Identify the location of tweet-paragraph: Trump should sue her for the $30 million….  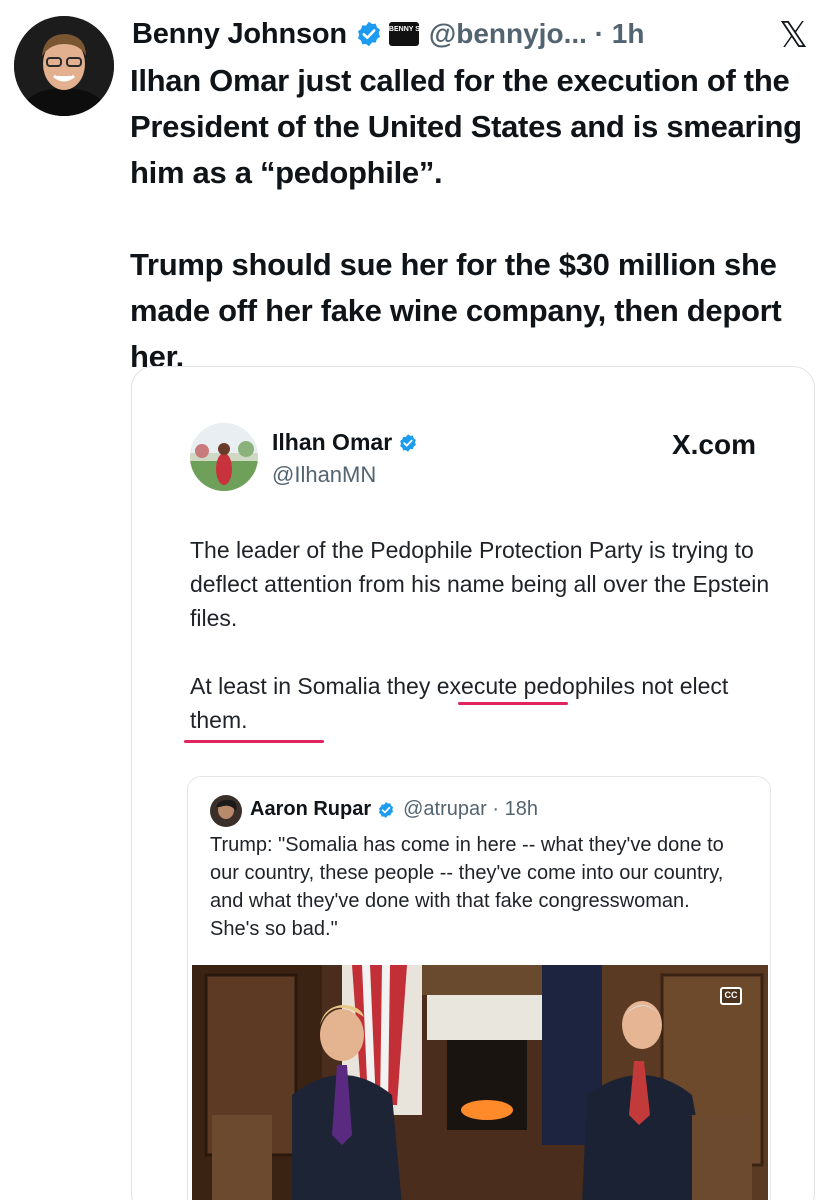
(456, 310).